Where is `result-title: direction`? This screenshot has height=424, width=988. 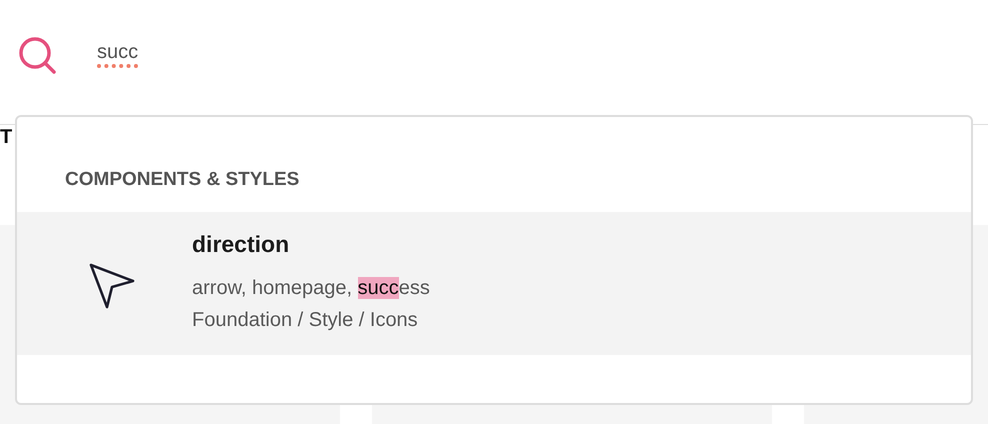
result-title: direction is located at coordinates (241, 244).